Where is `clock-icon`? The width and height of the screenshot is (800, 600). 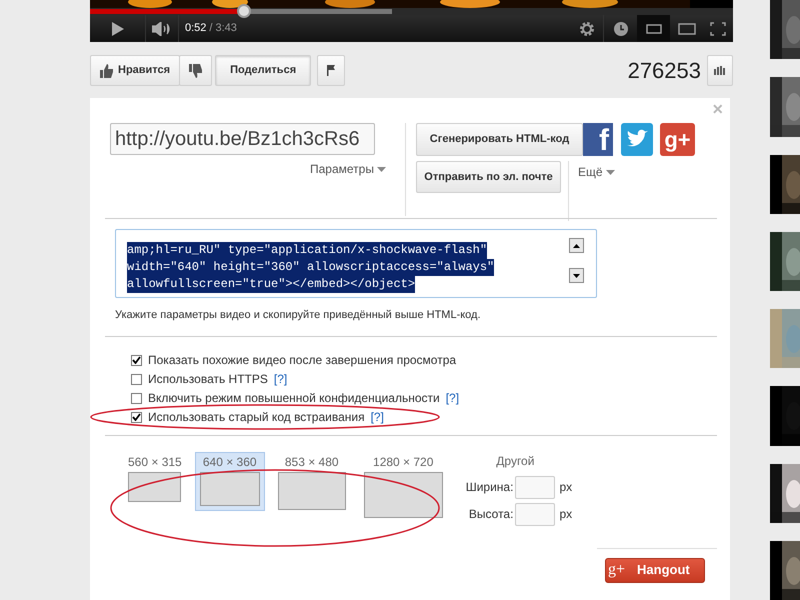
clock-icon is located at coordinates (621, 29).